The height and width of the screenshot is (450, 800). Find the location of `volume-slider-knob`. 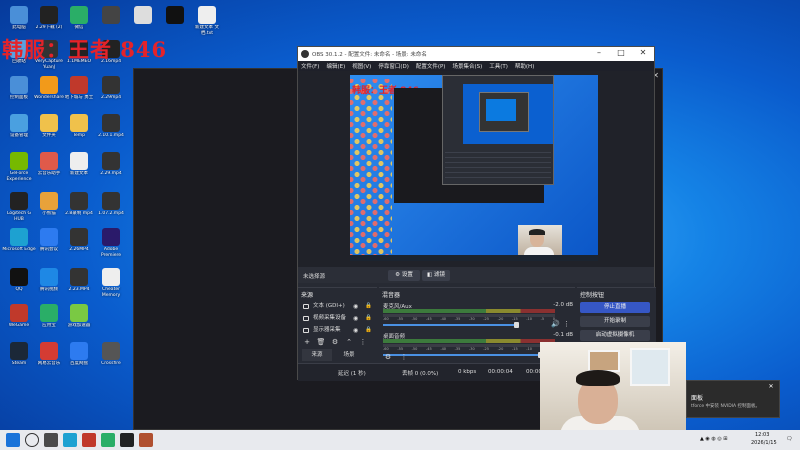

volume-slider-knob is located at coordinates (516, 325).